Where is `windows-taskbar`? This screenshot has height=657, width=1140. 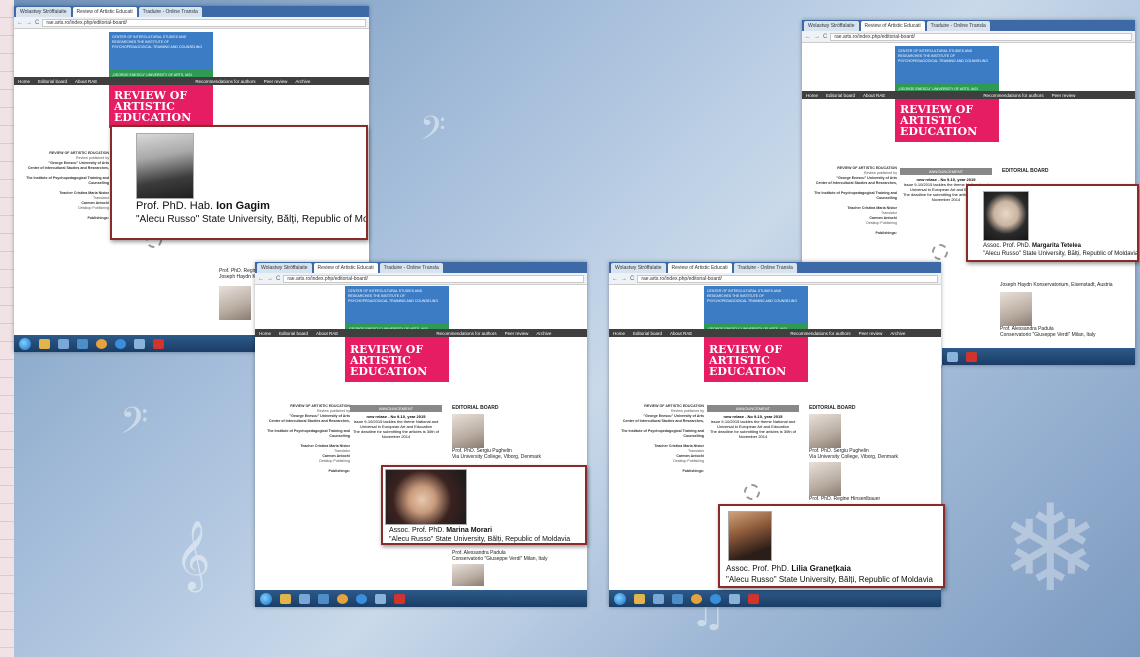
windows-taskbar is located at coordinates (775, 598).